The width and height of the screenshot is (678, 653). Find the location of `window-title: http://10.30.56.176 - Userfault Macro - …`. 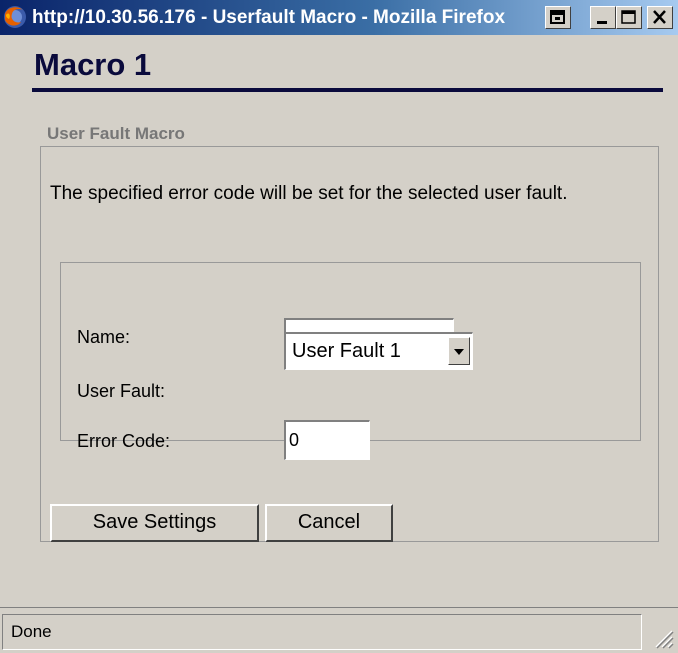

window-title: http://10.30.56.176 - Userfault Macro - … is located at coordinates (269, 17).